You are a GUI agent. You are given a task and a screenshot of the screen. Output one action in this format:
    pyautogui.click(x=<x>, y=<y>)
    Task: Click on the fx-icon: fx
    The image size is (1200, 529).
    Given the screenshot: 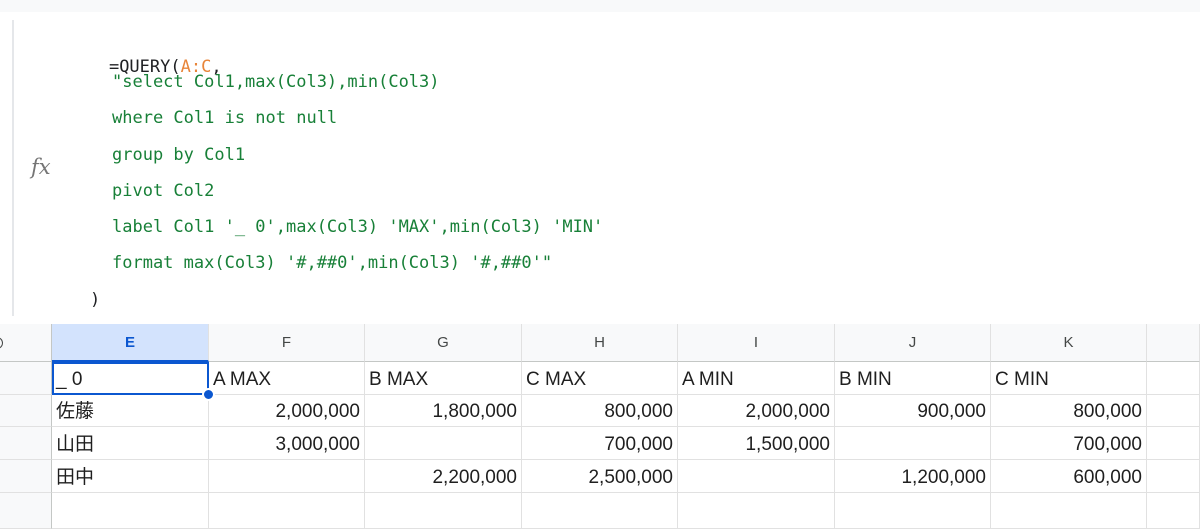 What is the action you would take?
    pyautogui.click(x=41, y=167)
    